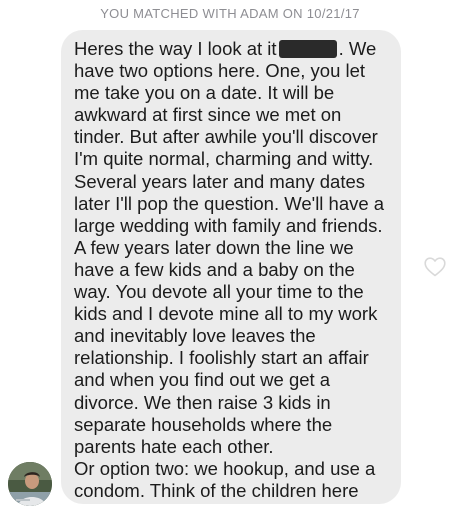  What do you see at coordinates (357, 48) in the screenshot?
I see `message-text-segment: . We` at bounding box center [357, 48].